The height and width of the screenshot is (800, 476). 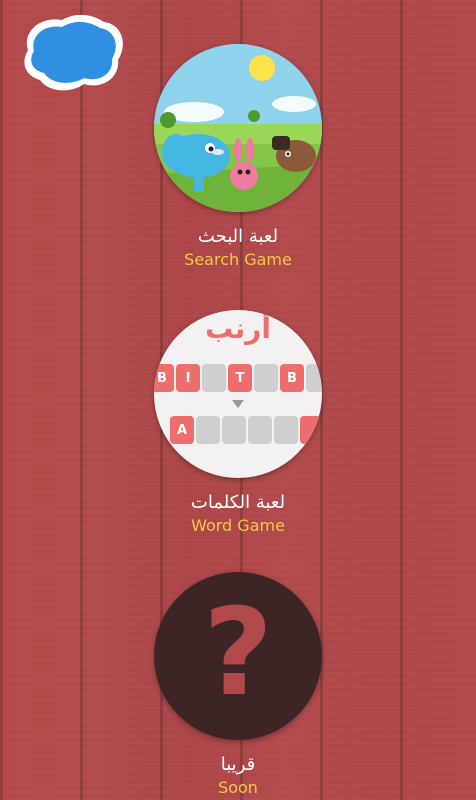 What do you see at coordinates (238, 236) in the screenshot?
I see `search-game-title-ar: لعبة البحث` at bounding box center [238, 236].